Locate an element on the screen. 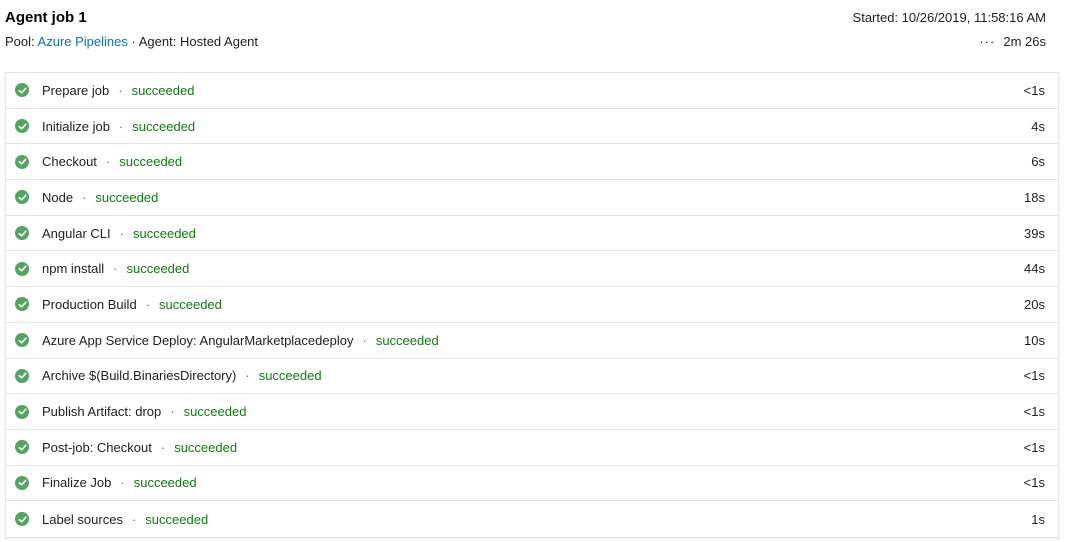 The width and height of the screenshot is (1065, 542). step-duration: 6s is located at coordinates (1038, 162).